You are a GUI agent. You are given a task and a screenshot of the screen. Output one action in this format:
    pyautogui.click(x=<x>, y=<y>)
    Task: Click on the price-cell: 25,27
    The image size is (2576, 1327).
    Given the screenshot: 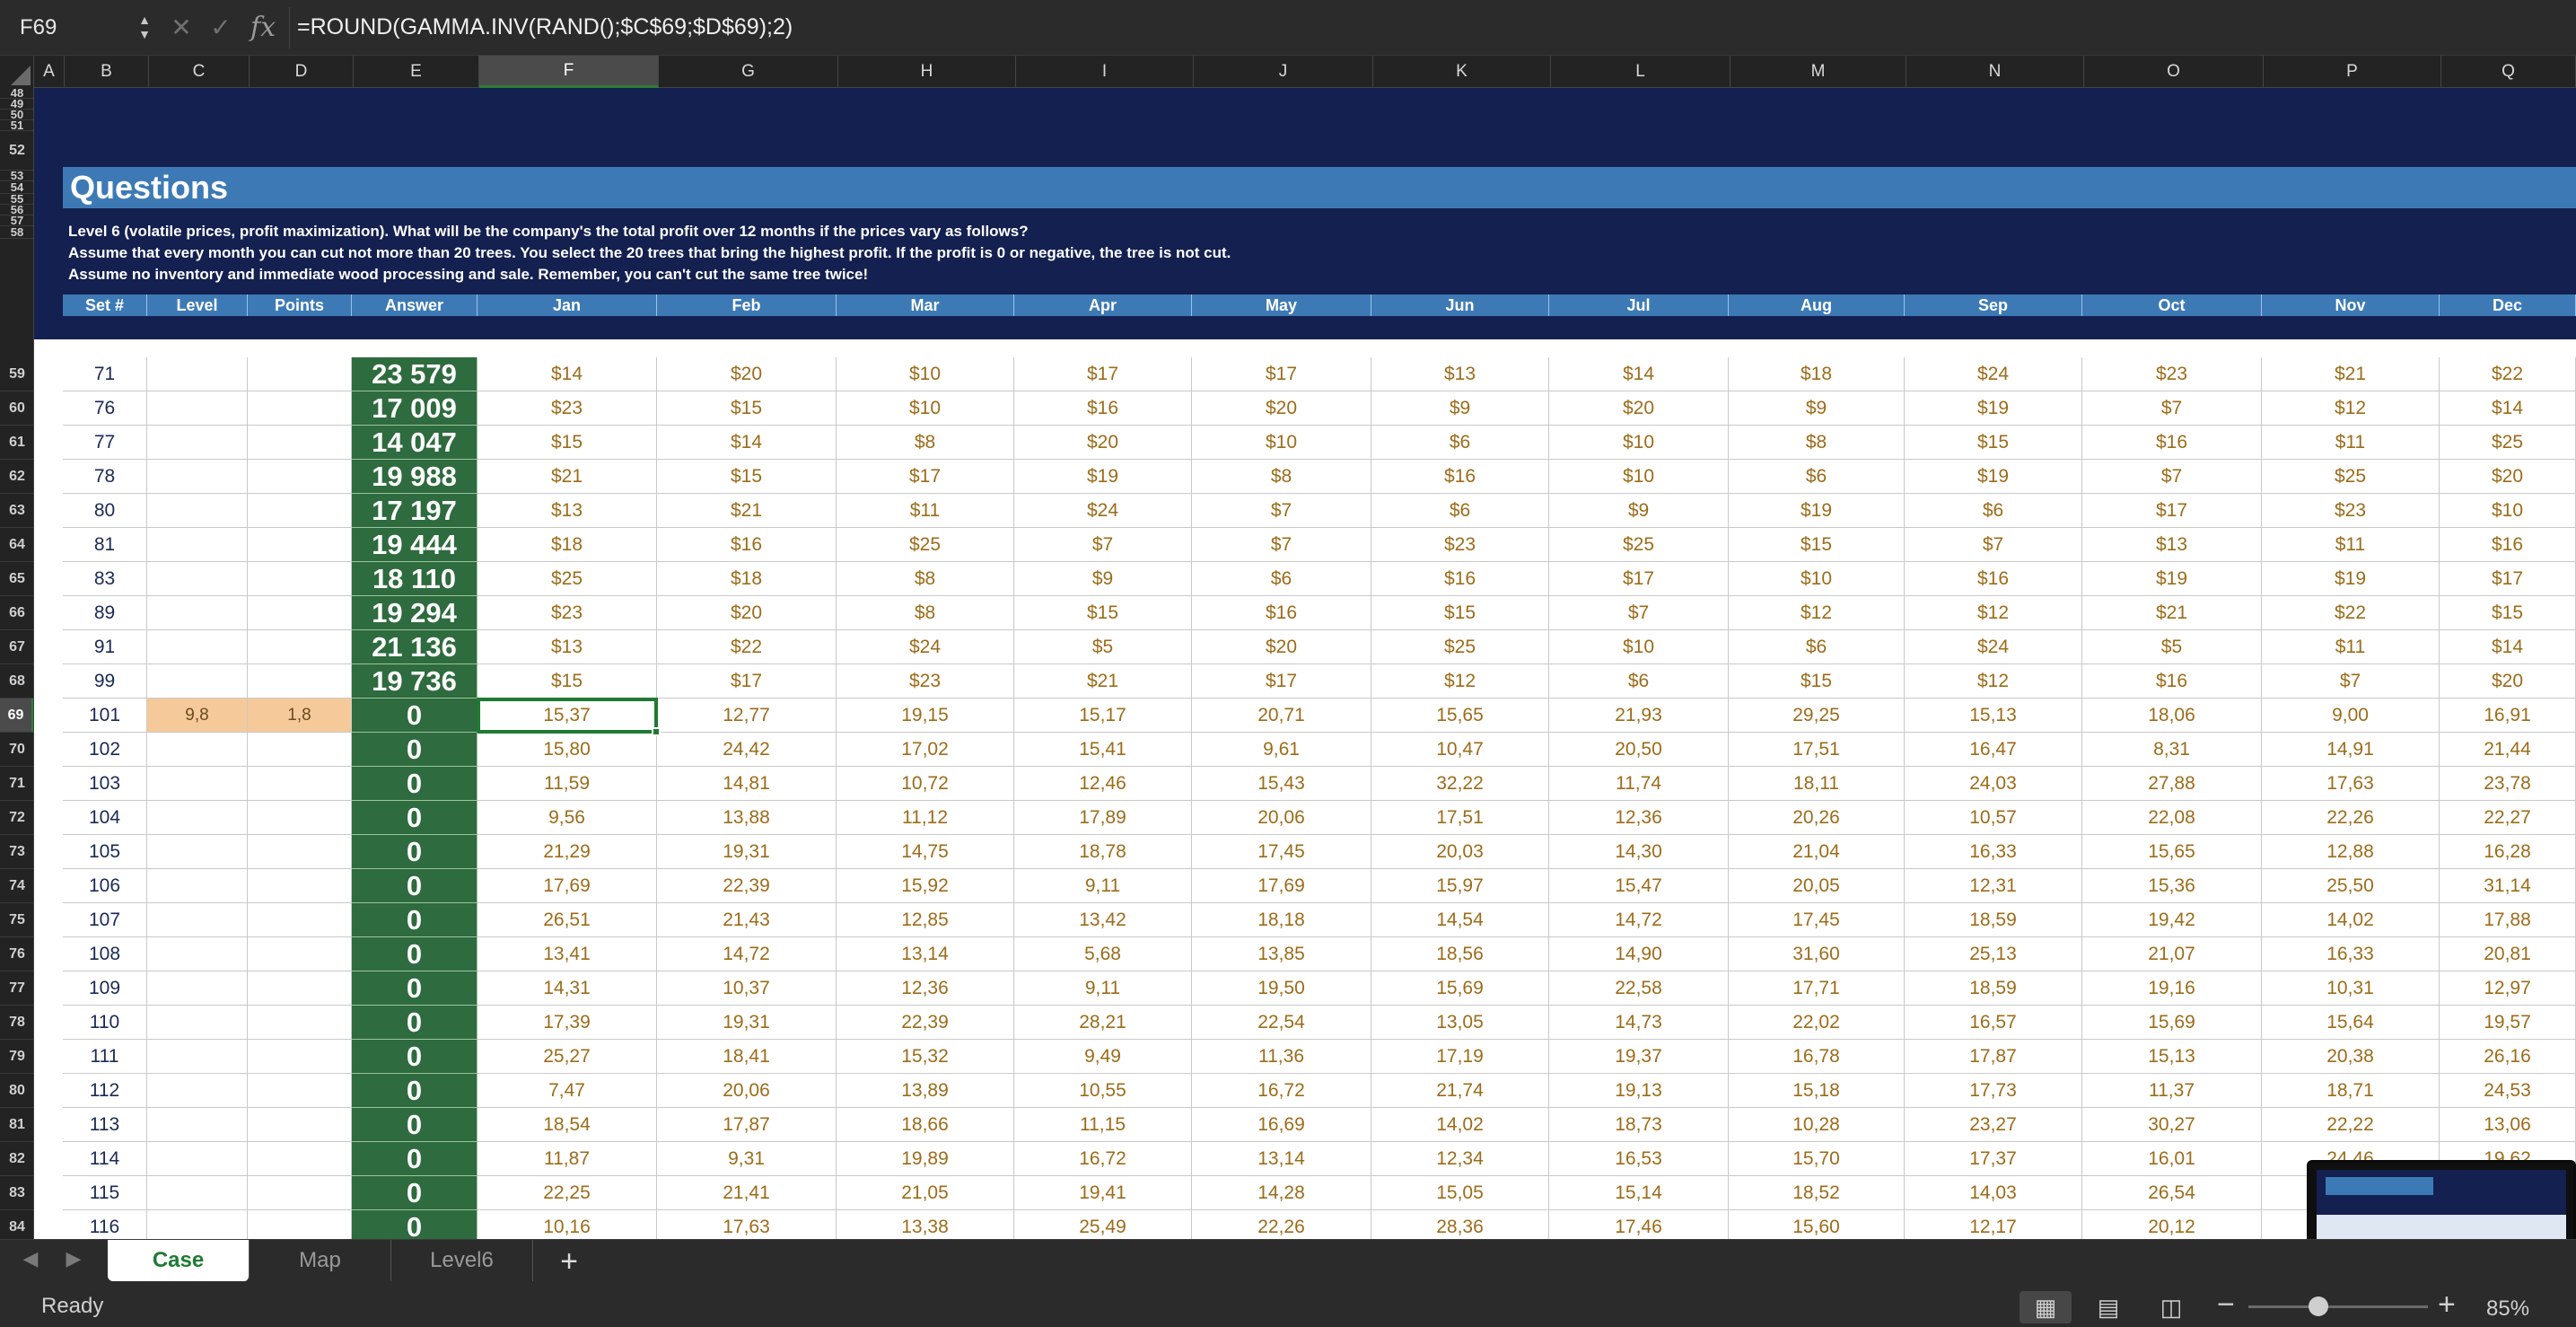 What is the action you would take?
    pyautogui.click(x=567, y=1057)
    